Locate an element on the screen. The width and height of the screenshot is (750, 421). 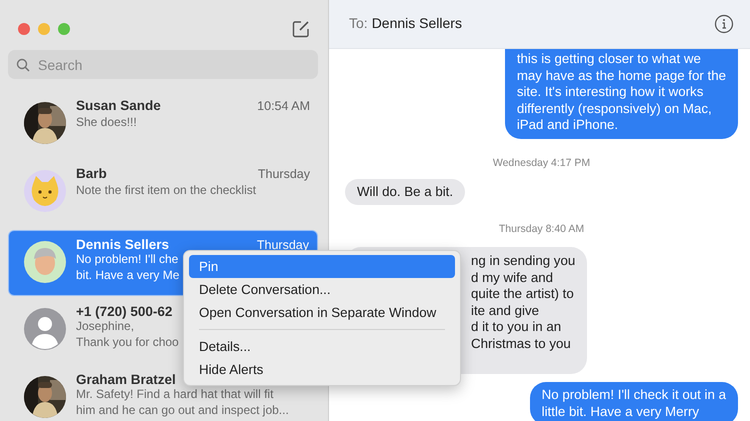
contact-name: Susan Sande is located at coordinates (118, 105).